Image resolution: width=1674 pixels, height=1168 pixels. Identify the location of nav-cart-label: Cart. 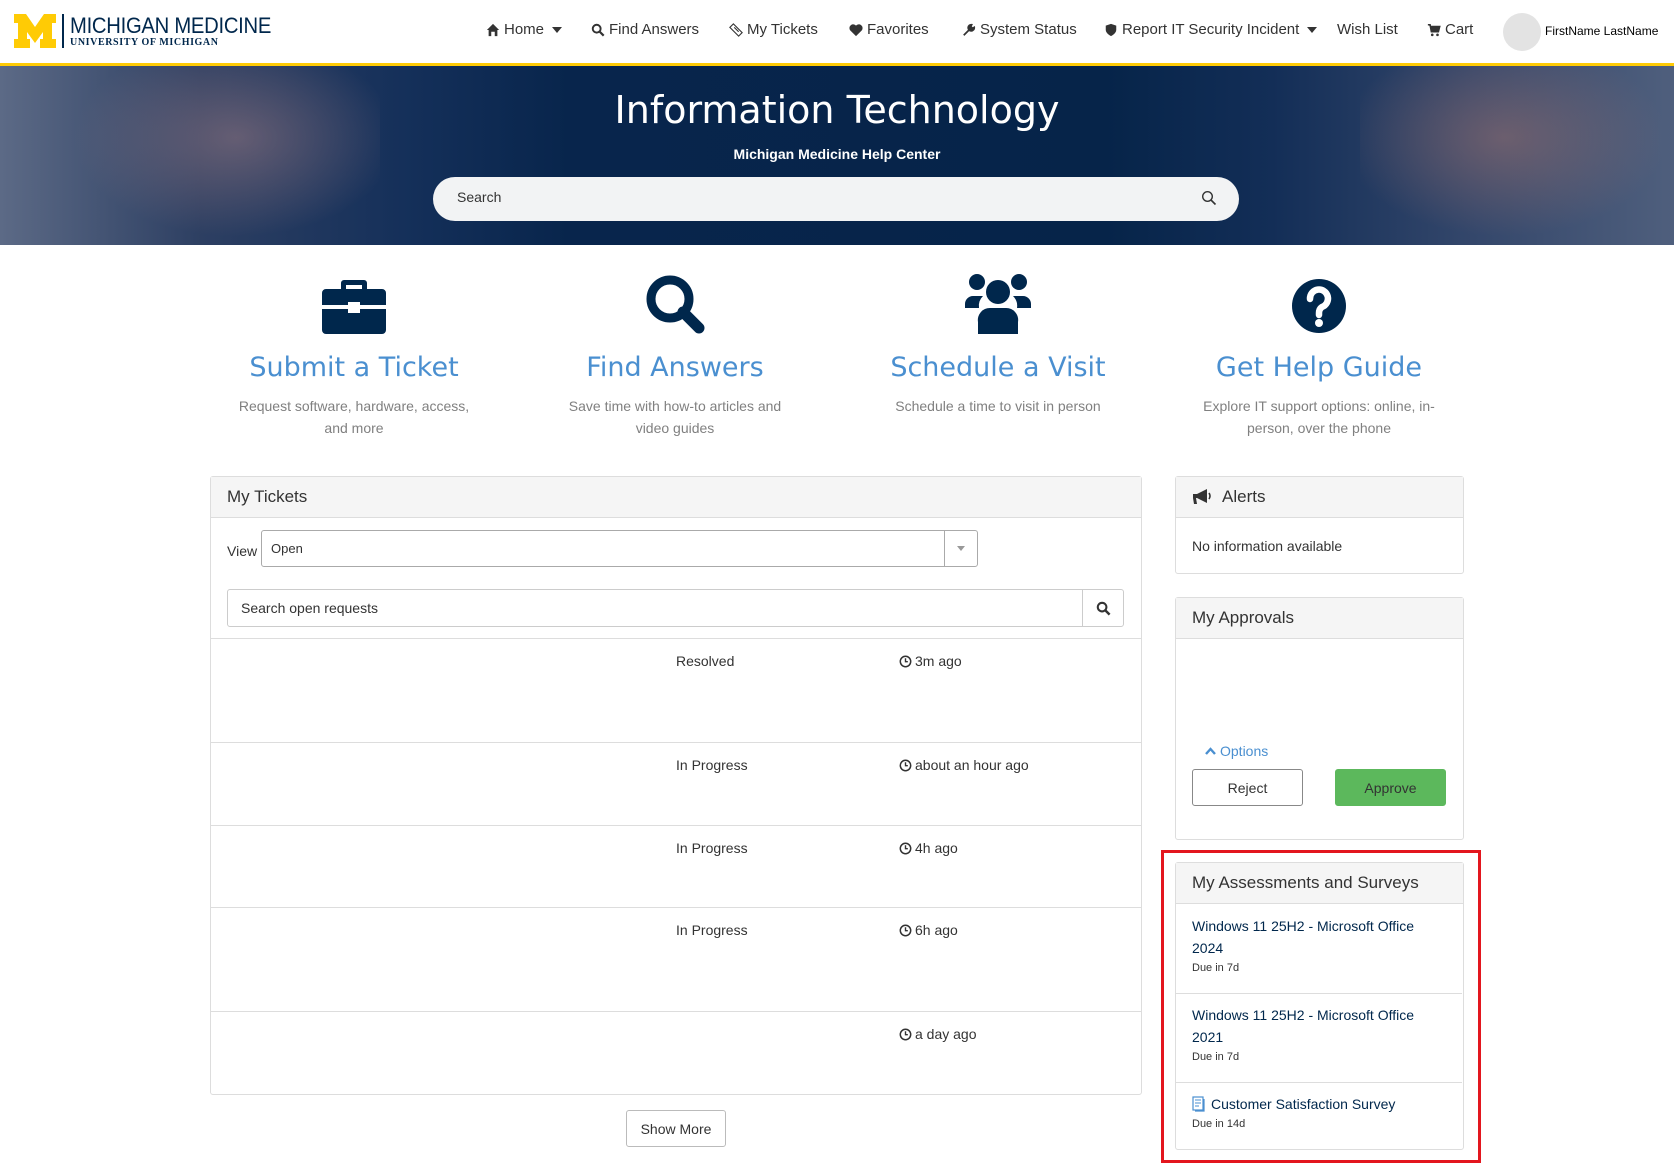
(1459, 29).